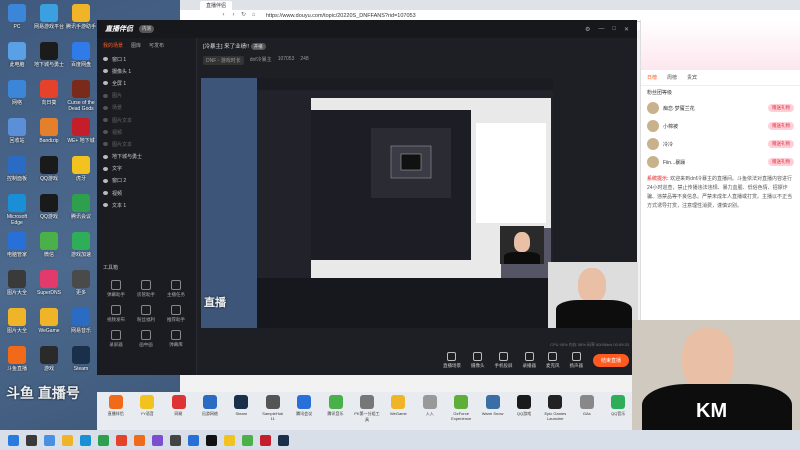 This screenshot has height=450, width=800. What do you see at coordinates (49, 321) in the screenshot?
I see `desktop-icon: WeGame` at bounding box center [49, 321].